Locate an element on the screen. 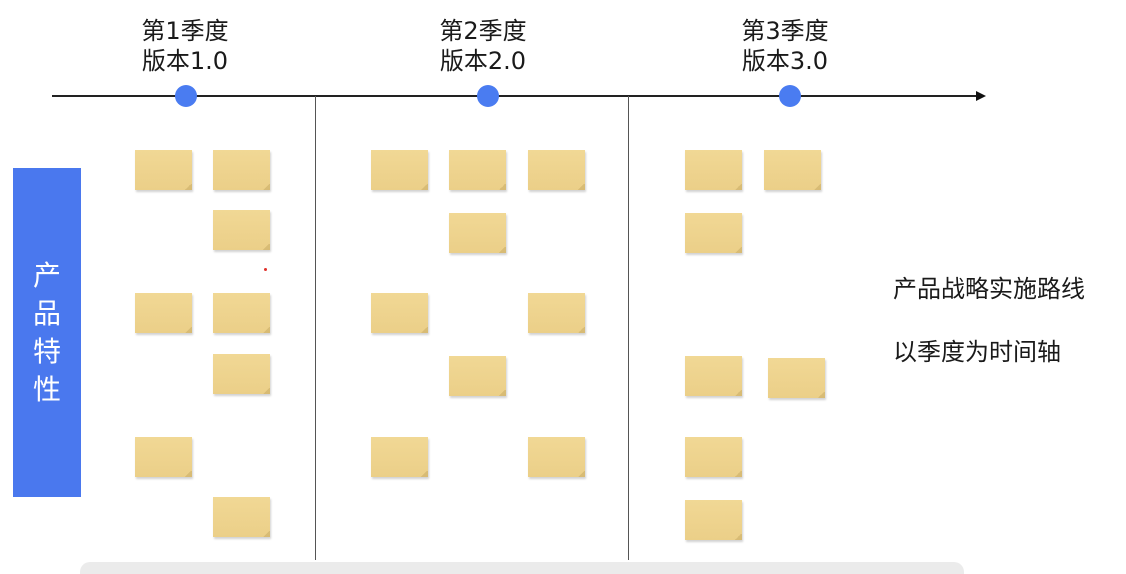  quarter-2-version: 版本2.0 is located at coordinates (483, 61).